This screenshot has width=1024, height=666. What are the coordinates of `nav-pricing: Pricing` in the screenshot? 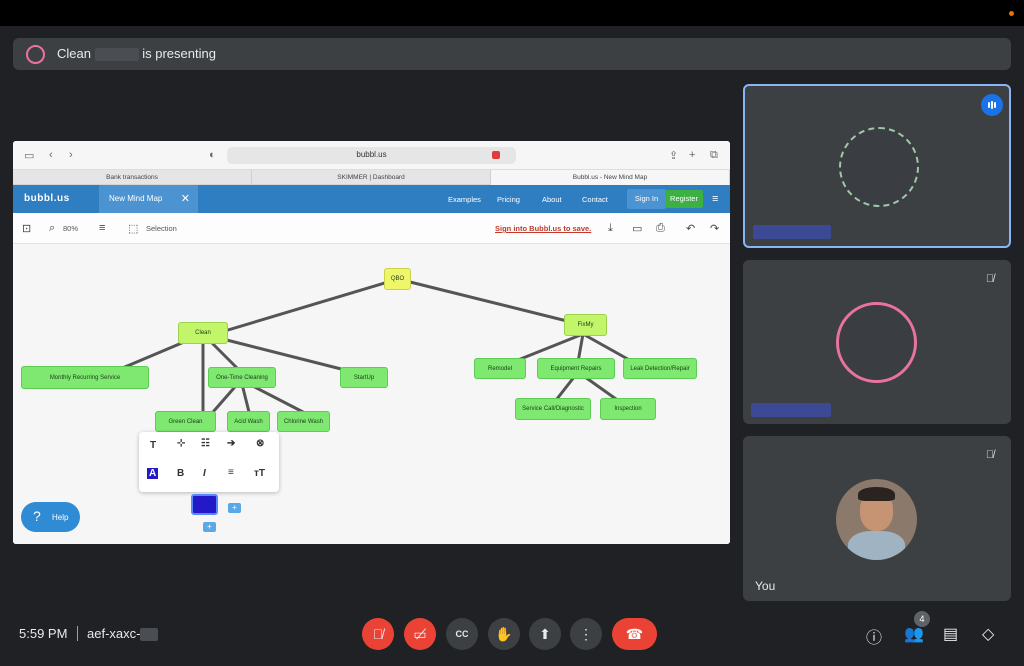 It's located at (508, 199).